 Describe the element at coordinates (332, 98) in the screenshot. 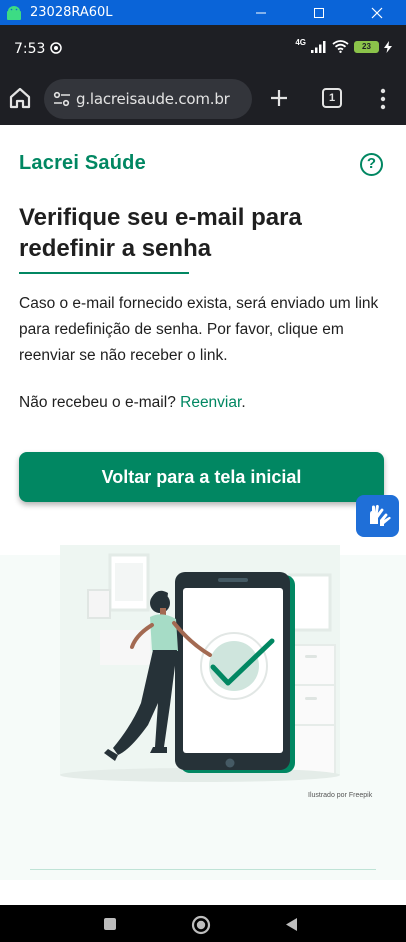

I see `tab-switcher-icon: 1` at that location.